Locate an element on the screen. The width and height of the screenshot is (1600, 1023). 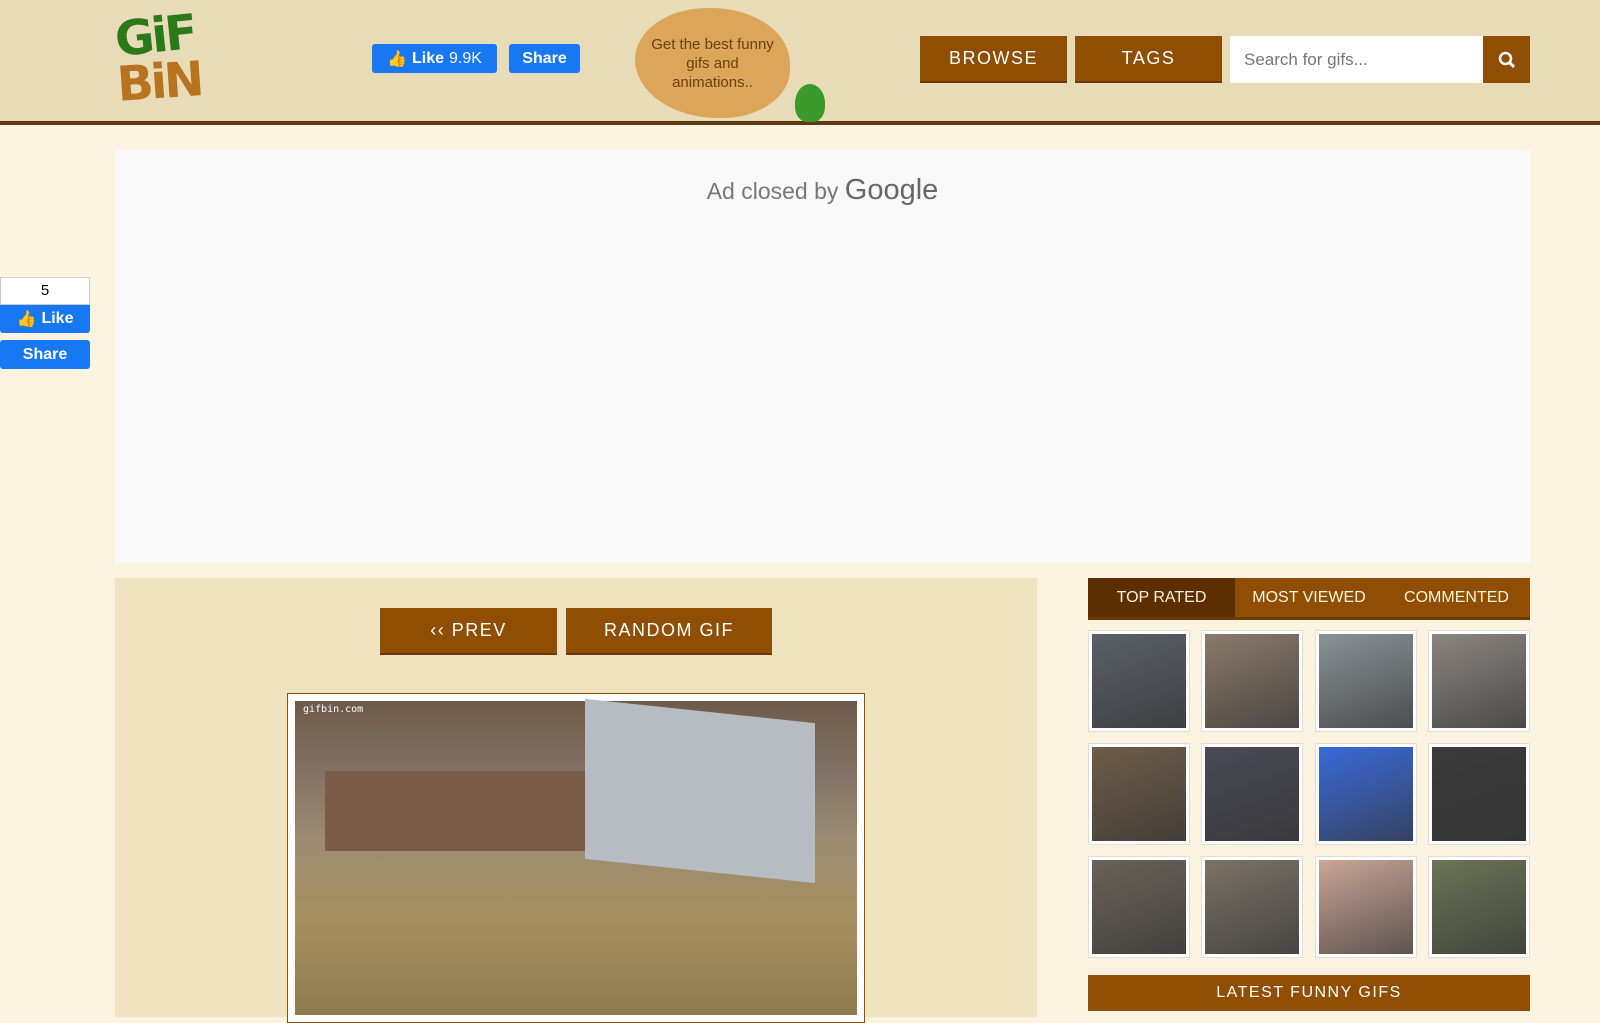
random-gif-button: RANDOM GIF is located at coordinates (669, 631).